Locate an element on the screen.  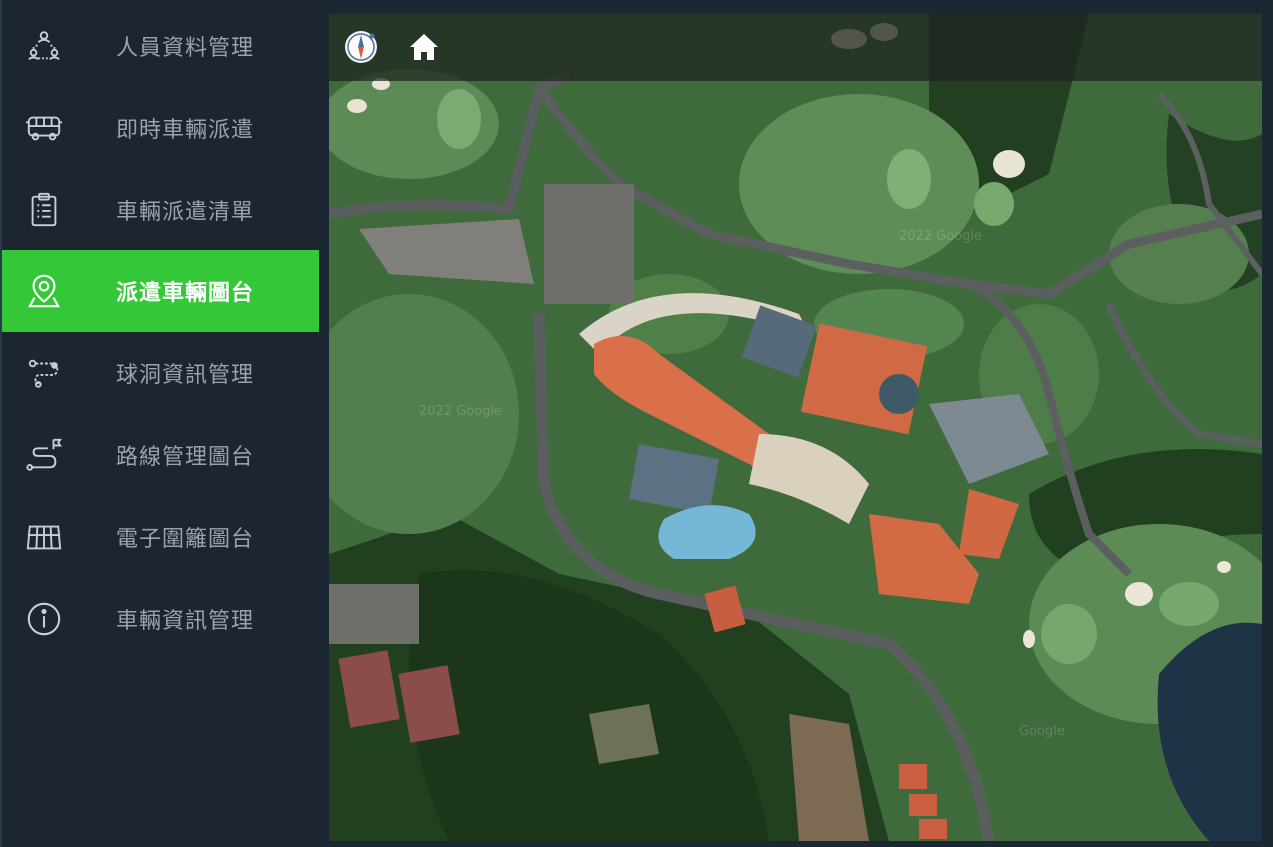
sidebar-item-geofence-map: 電子圍籬圖台 is located at coordinates (161, 537).